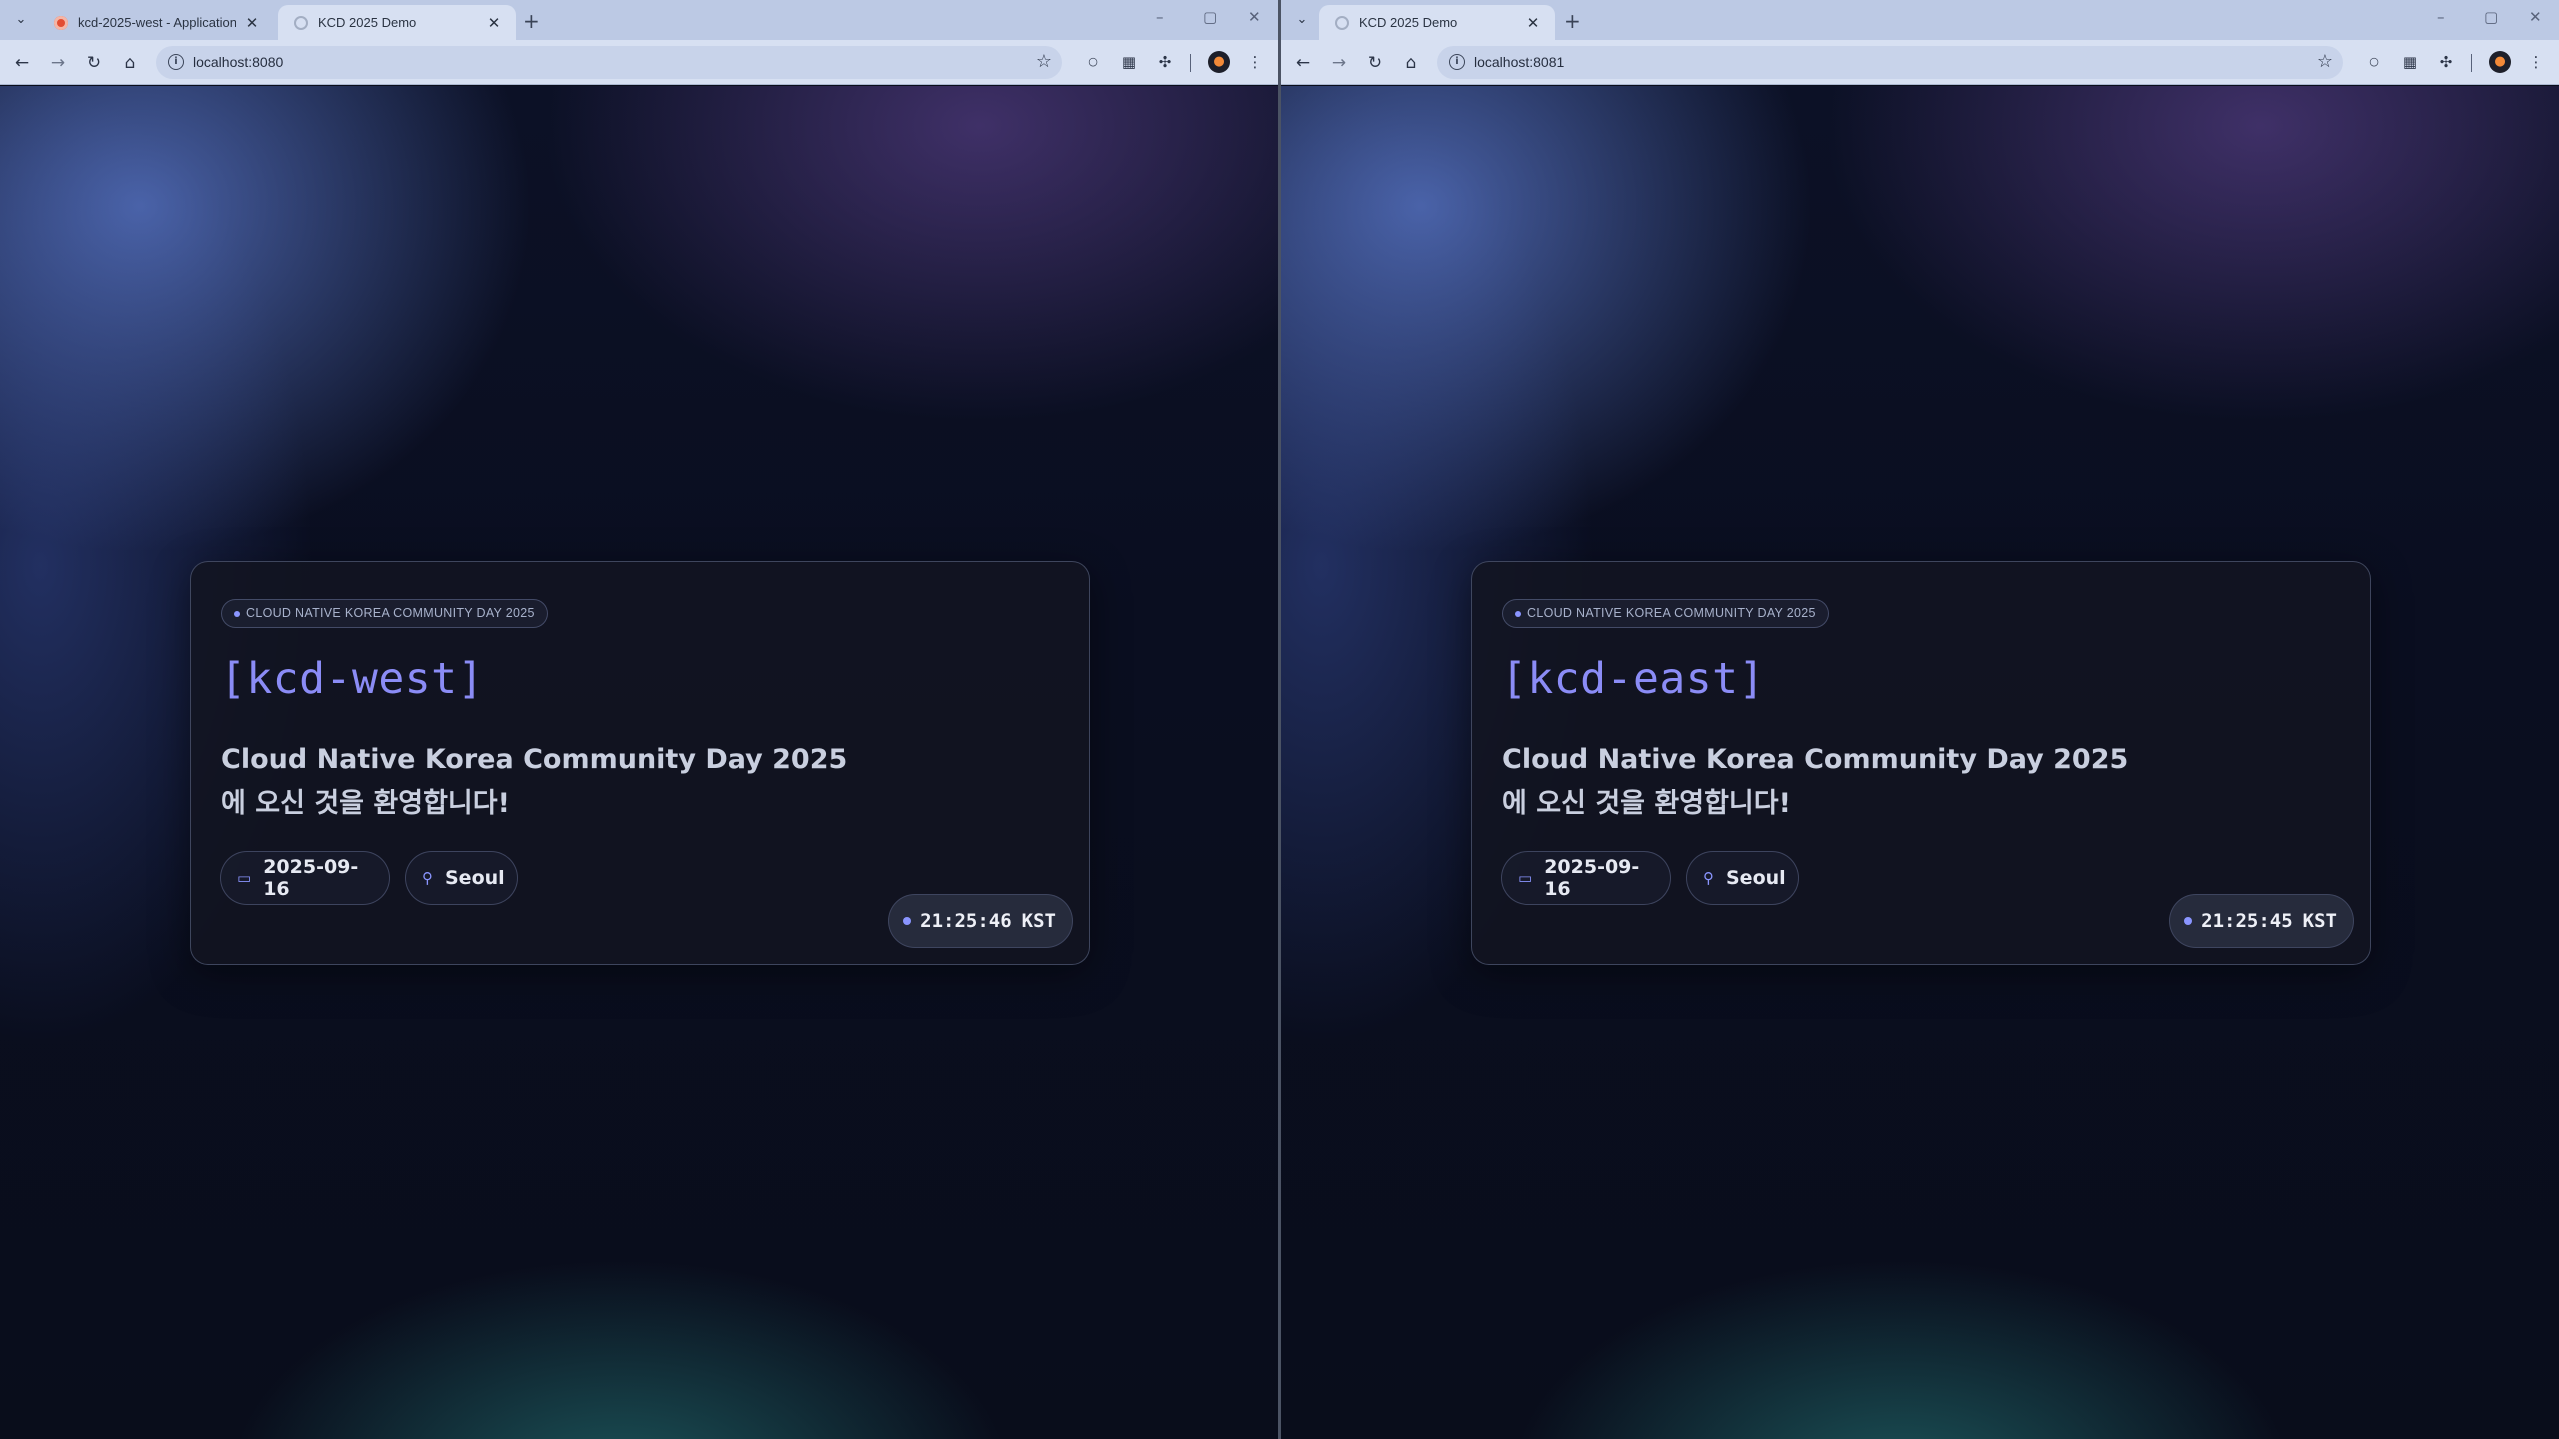 The height and width of the screenshot is (1439, 2559). Describe the element at coordinates (966, 921) in the screenshot. I see `clock-time: 21:25:46` at that location.